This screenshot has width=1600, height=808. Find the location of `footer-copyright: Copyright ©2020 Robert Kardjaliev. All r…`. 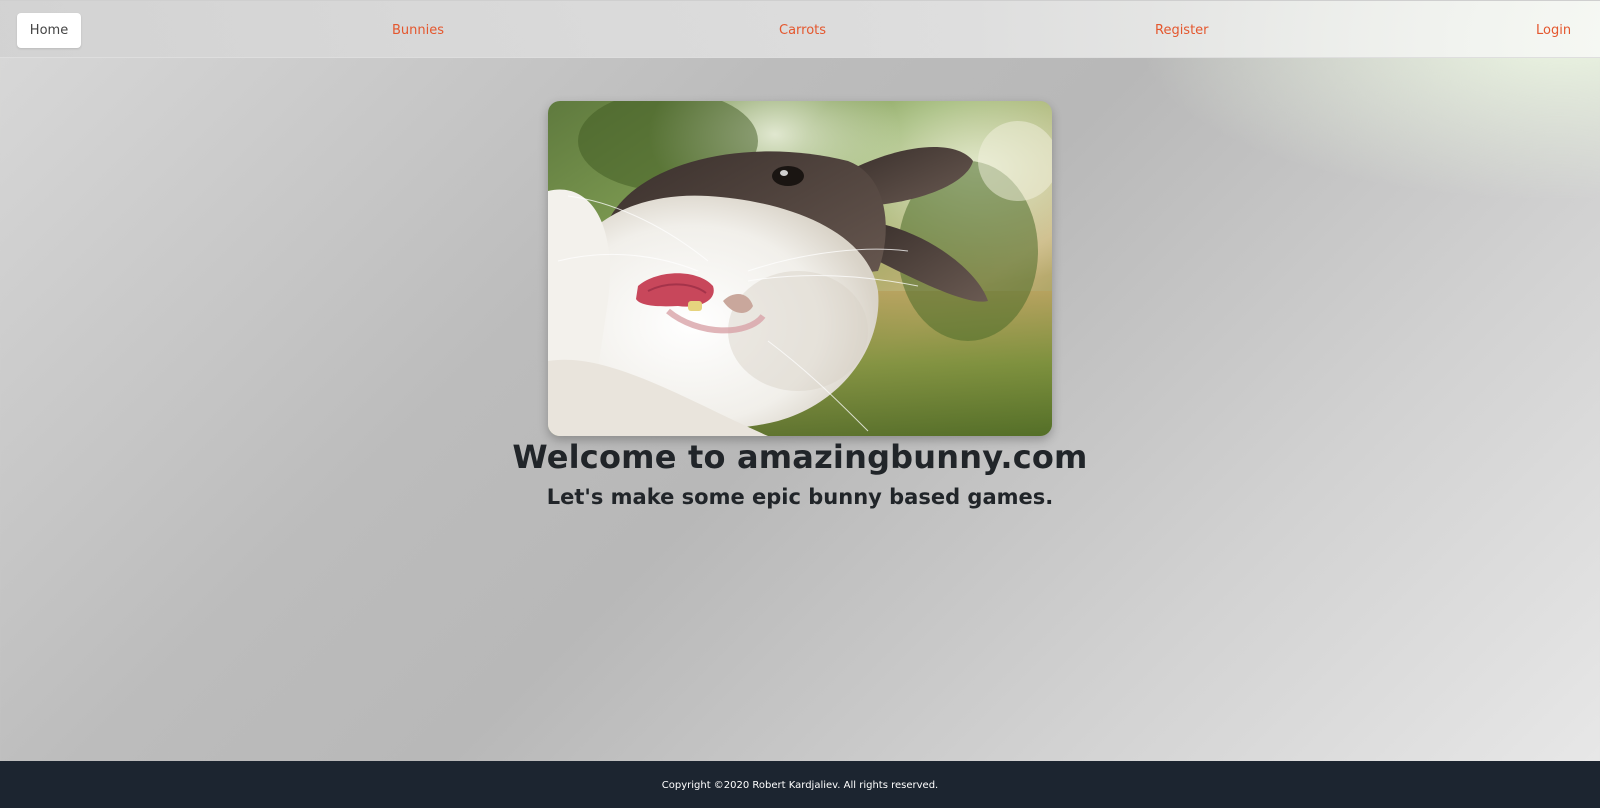

footer-copyright: Copyright ©2020 Robert Kardjaliev. All r… is located at coordinates (800, 785).